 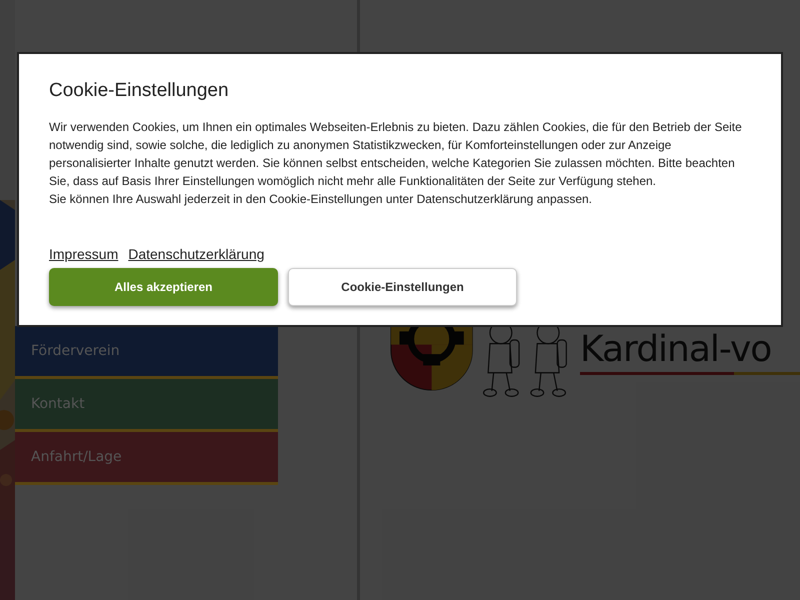 What do you see at coordinates (163, 287) in the screenshot?
I see `accept-all-button: Alles akzeptieren` at bounding box center [163, 287].